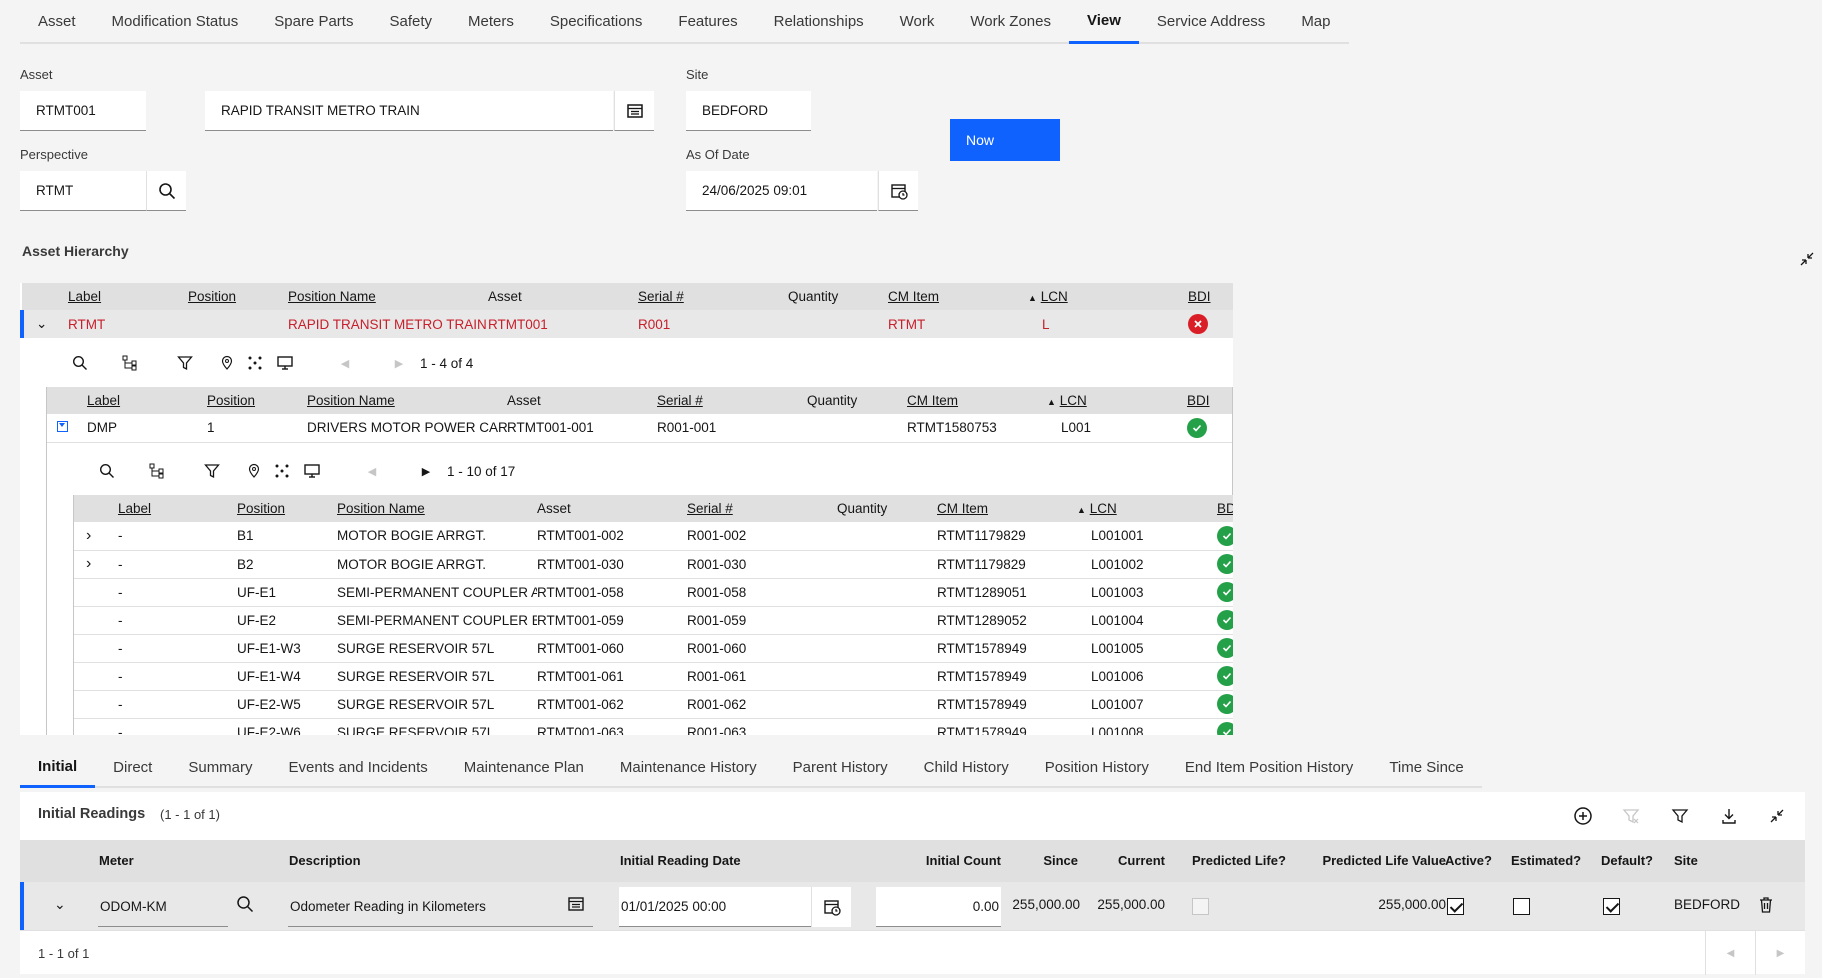 This screenshot has width=1822, height=978. Describe the element at coordinates (257, 400) in the screenshot. I see `l1-col-position: Position` at that location.